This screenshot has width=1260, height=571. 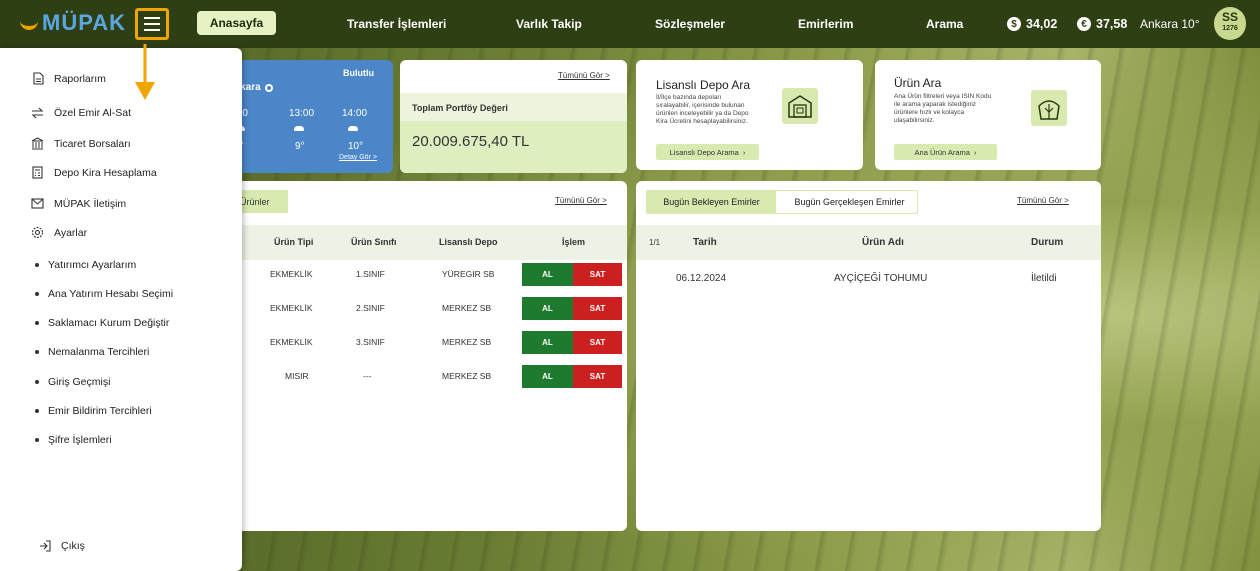 What do you see at coordinates (37, 143) in the screenshot?
I see `bank-building-icon` at bounding box center [37, 143].